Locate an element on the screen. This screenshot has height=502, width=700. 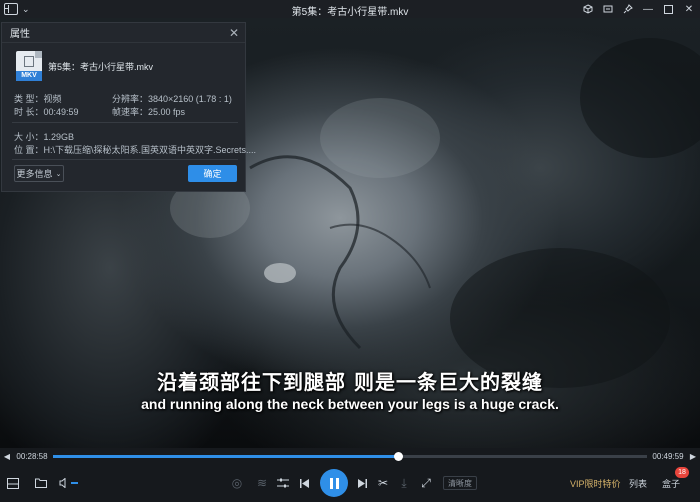
more-info-button: 更多信息 ⌄ is located at coordinates (39, 173).